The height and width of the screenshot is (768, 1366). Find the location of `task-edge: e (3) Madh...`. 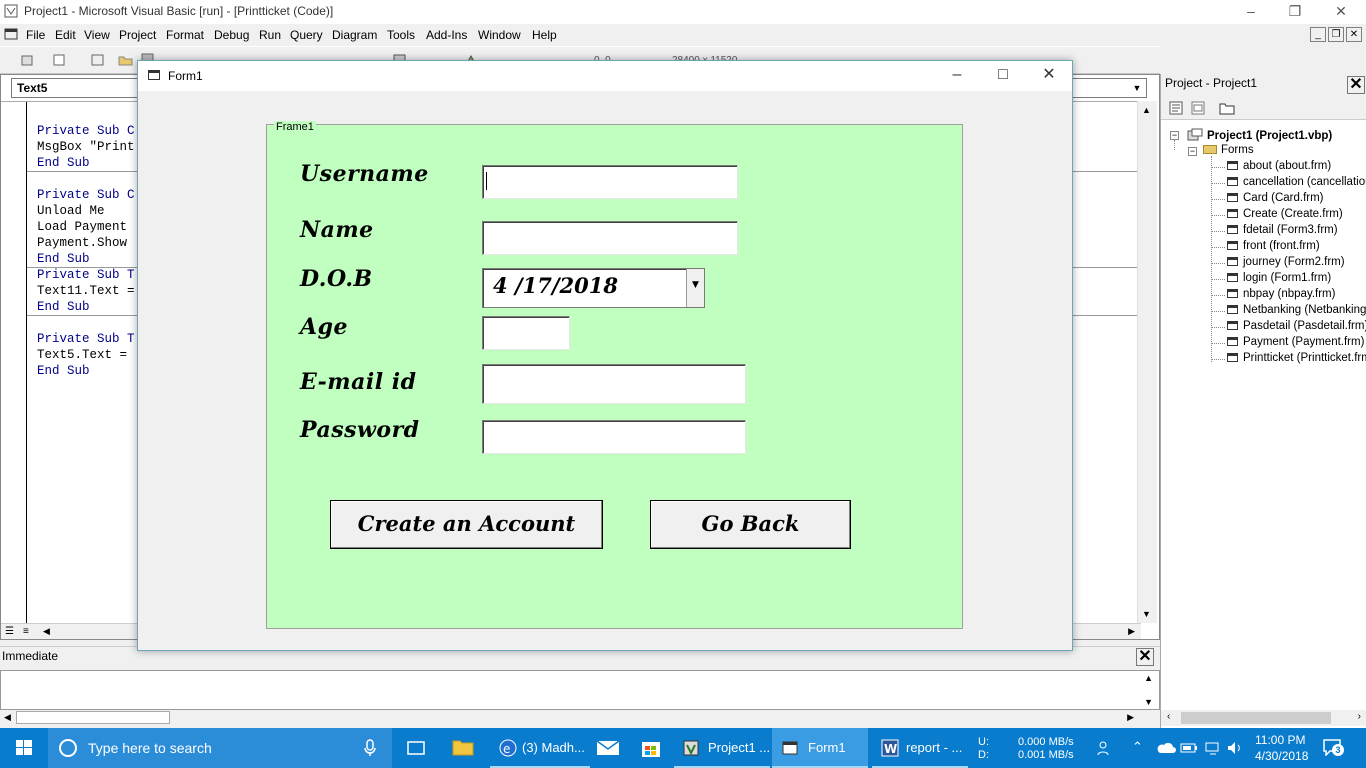

task-edge: e (3) Madh... is located at coordinates (540, 748).